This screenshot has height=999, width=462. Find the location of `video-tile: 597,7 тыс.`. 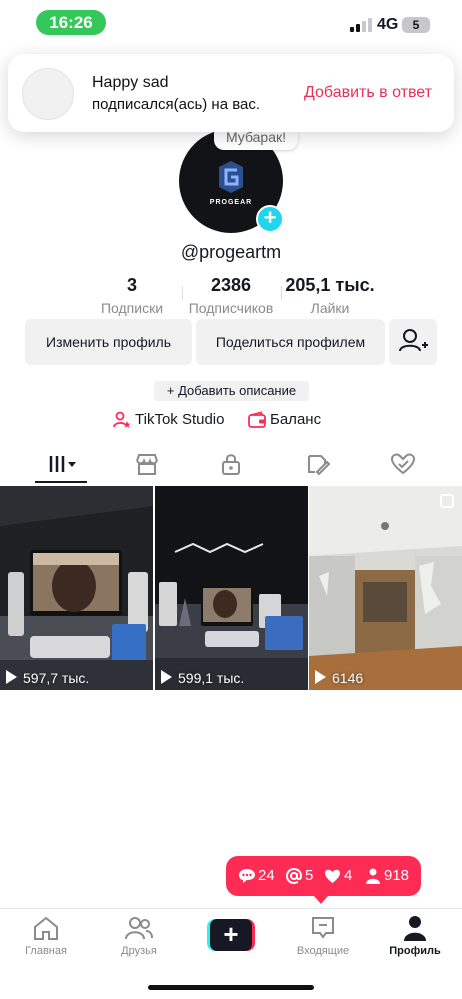

video-tile: 597,7 тыс. is located at coordinates (76, 588).